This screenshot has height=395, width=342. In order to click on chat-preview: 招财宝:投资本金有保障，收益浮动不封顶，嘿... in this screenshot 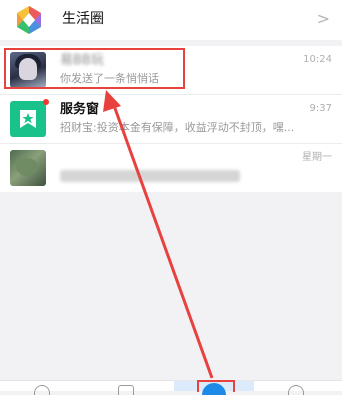, I will do `click(177, 127)`.